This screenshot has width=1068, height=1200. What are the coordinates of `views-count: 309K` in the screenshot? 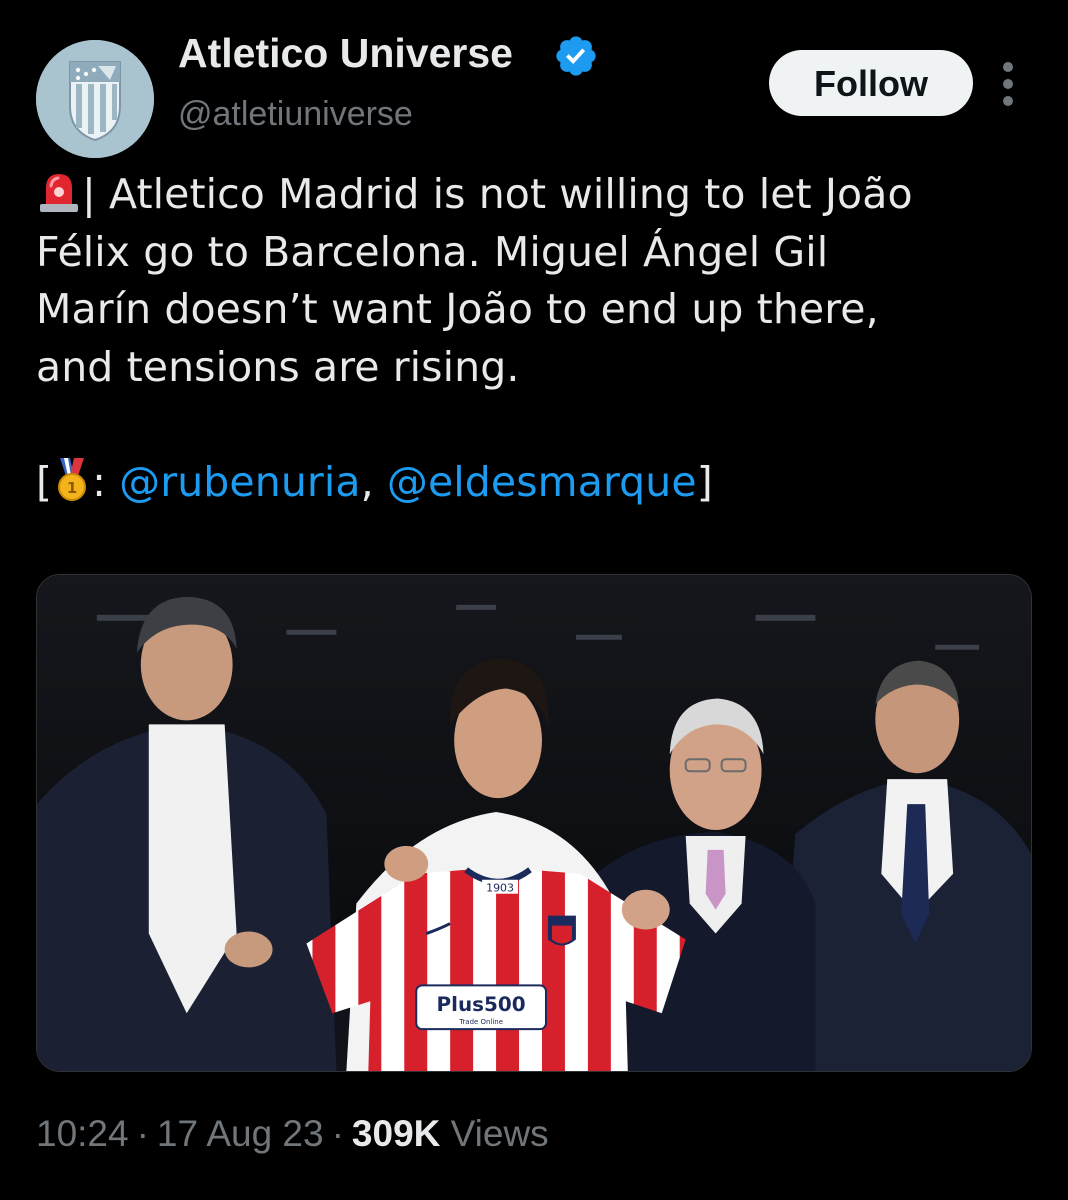 It's located at (396, 1133).